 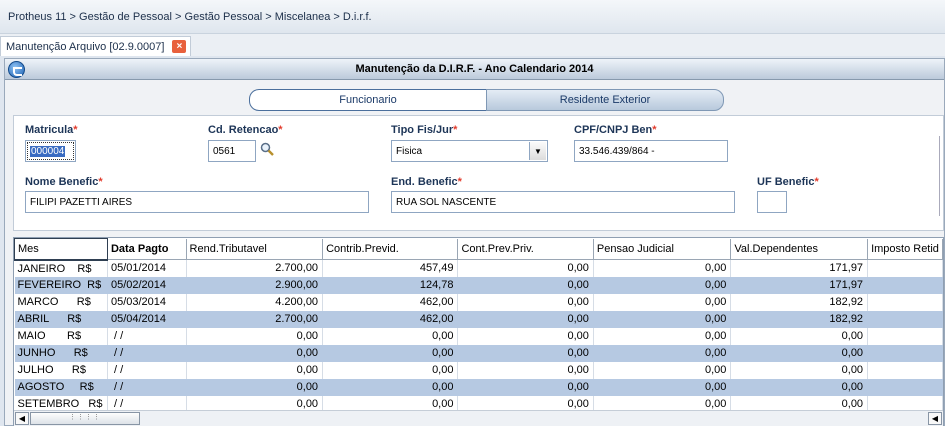 What do you see at coordinates (61, 268) in the screenshot?
I see `table-cell: JANEIRO R$` at bounding box center [61, 268].